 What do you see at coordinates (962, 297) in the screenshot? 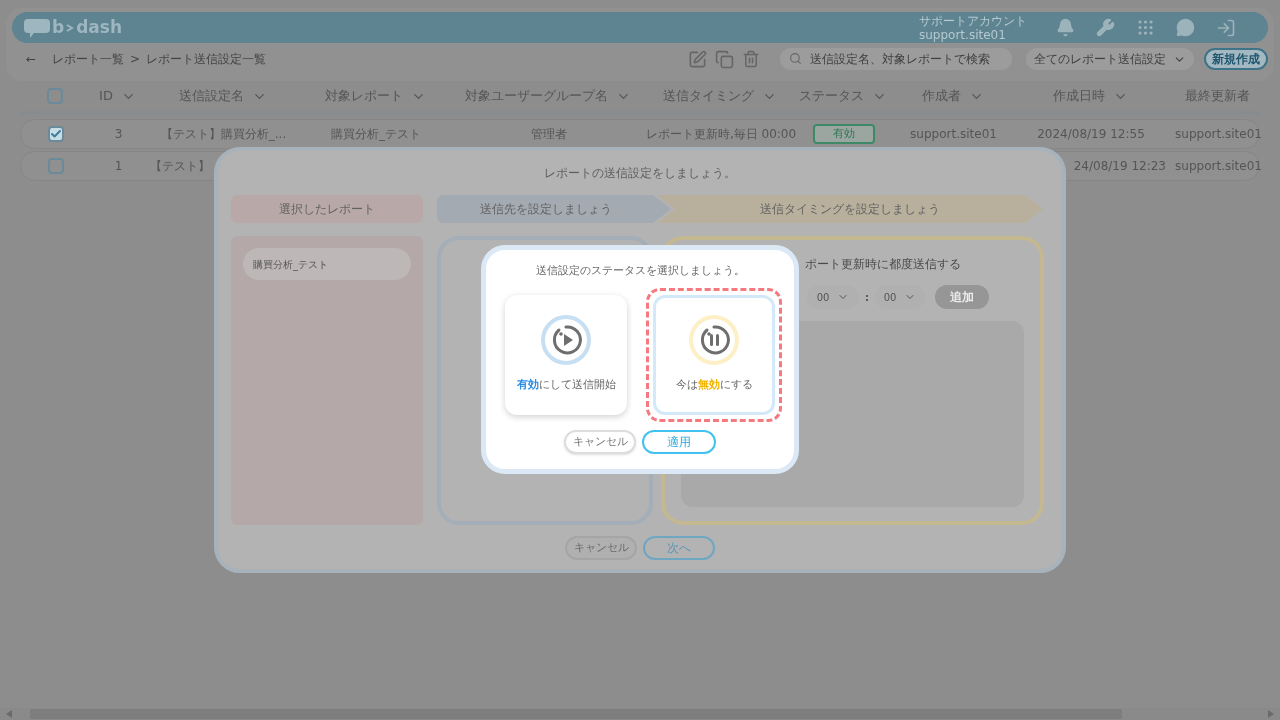
I see `add-button: 追加` at bounding box center [962, 297].